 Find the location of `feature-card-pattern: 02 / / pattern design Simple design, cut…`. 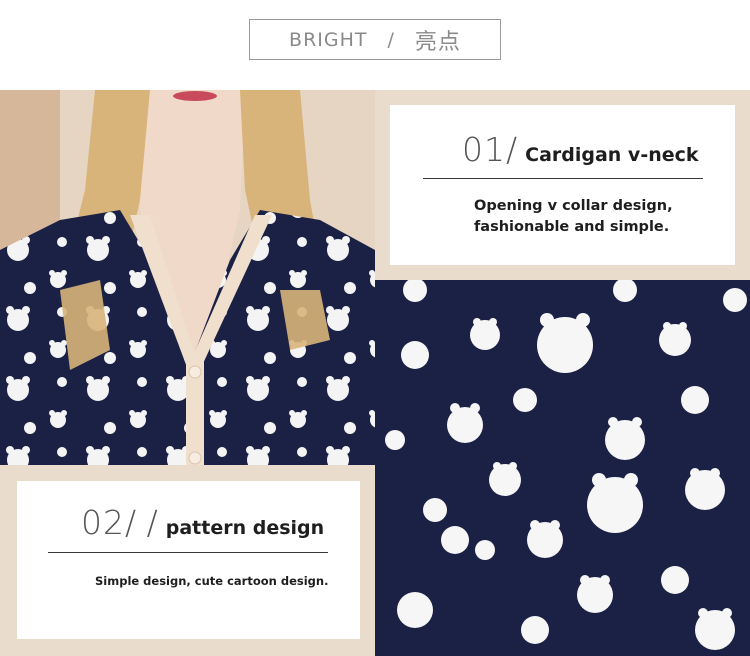

feature-card-pattern: 02 / / pattern design Simple design, cut… is located at coordinates (188, 560).